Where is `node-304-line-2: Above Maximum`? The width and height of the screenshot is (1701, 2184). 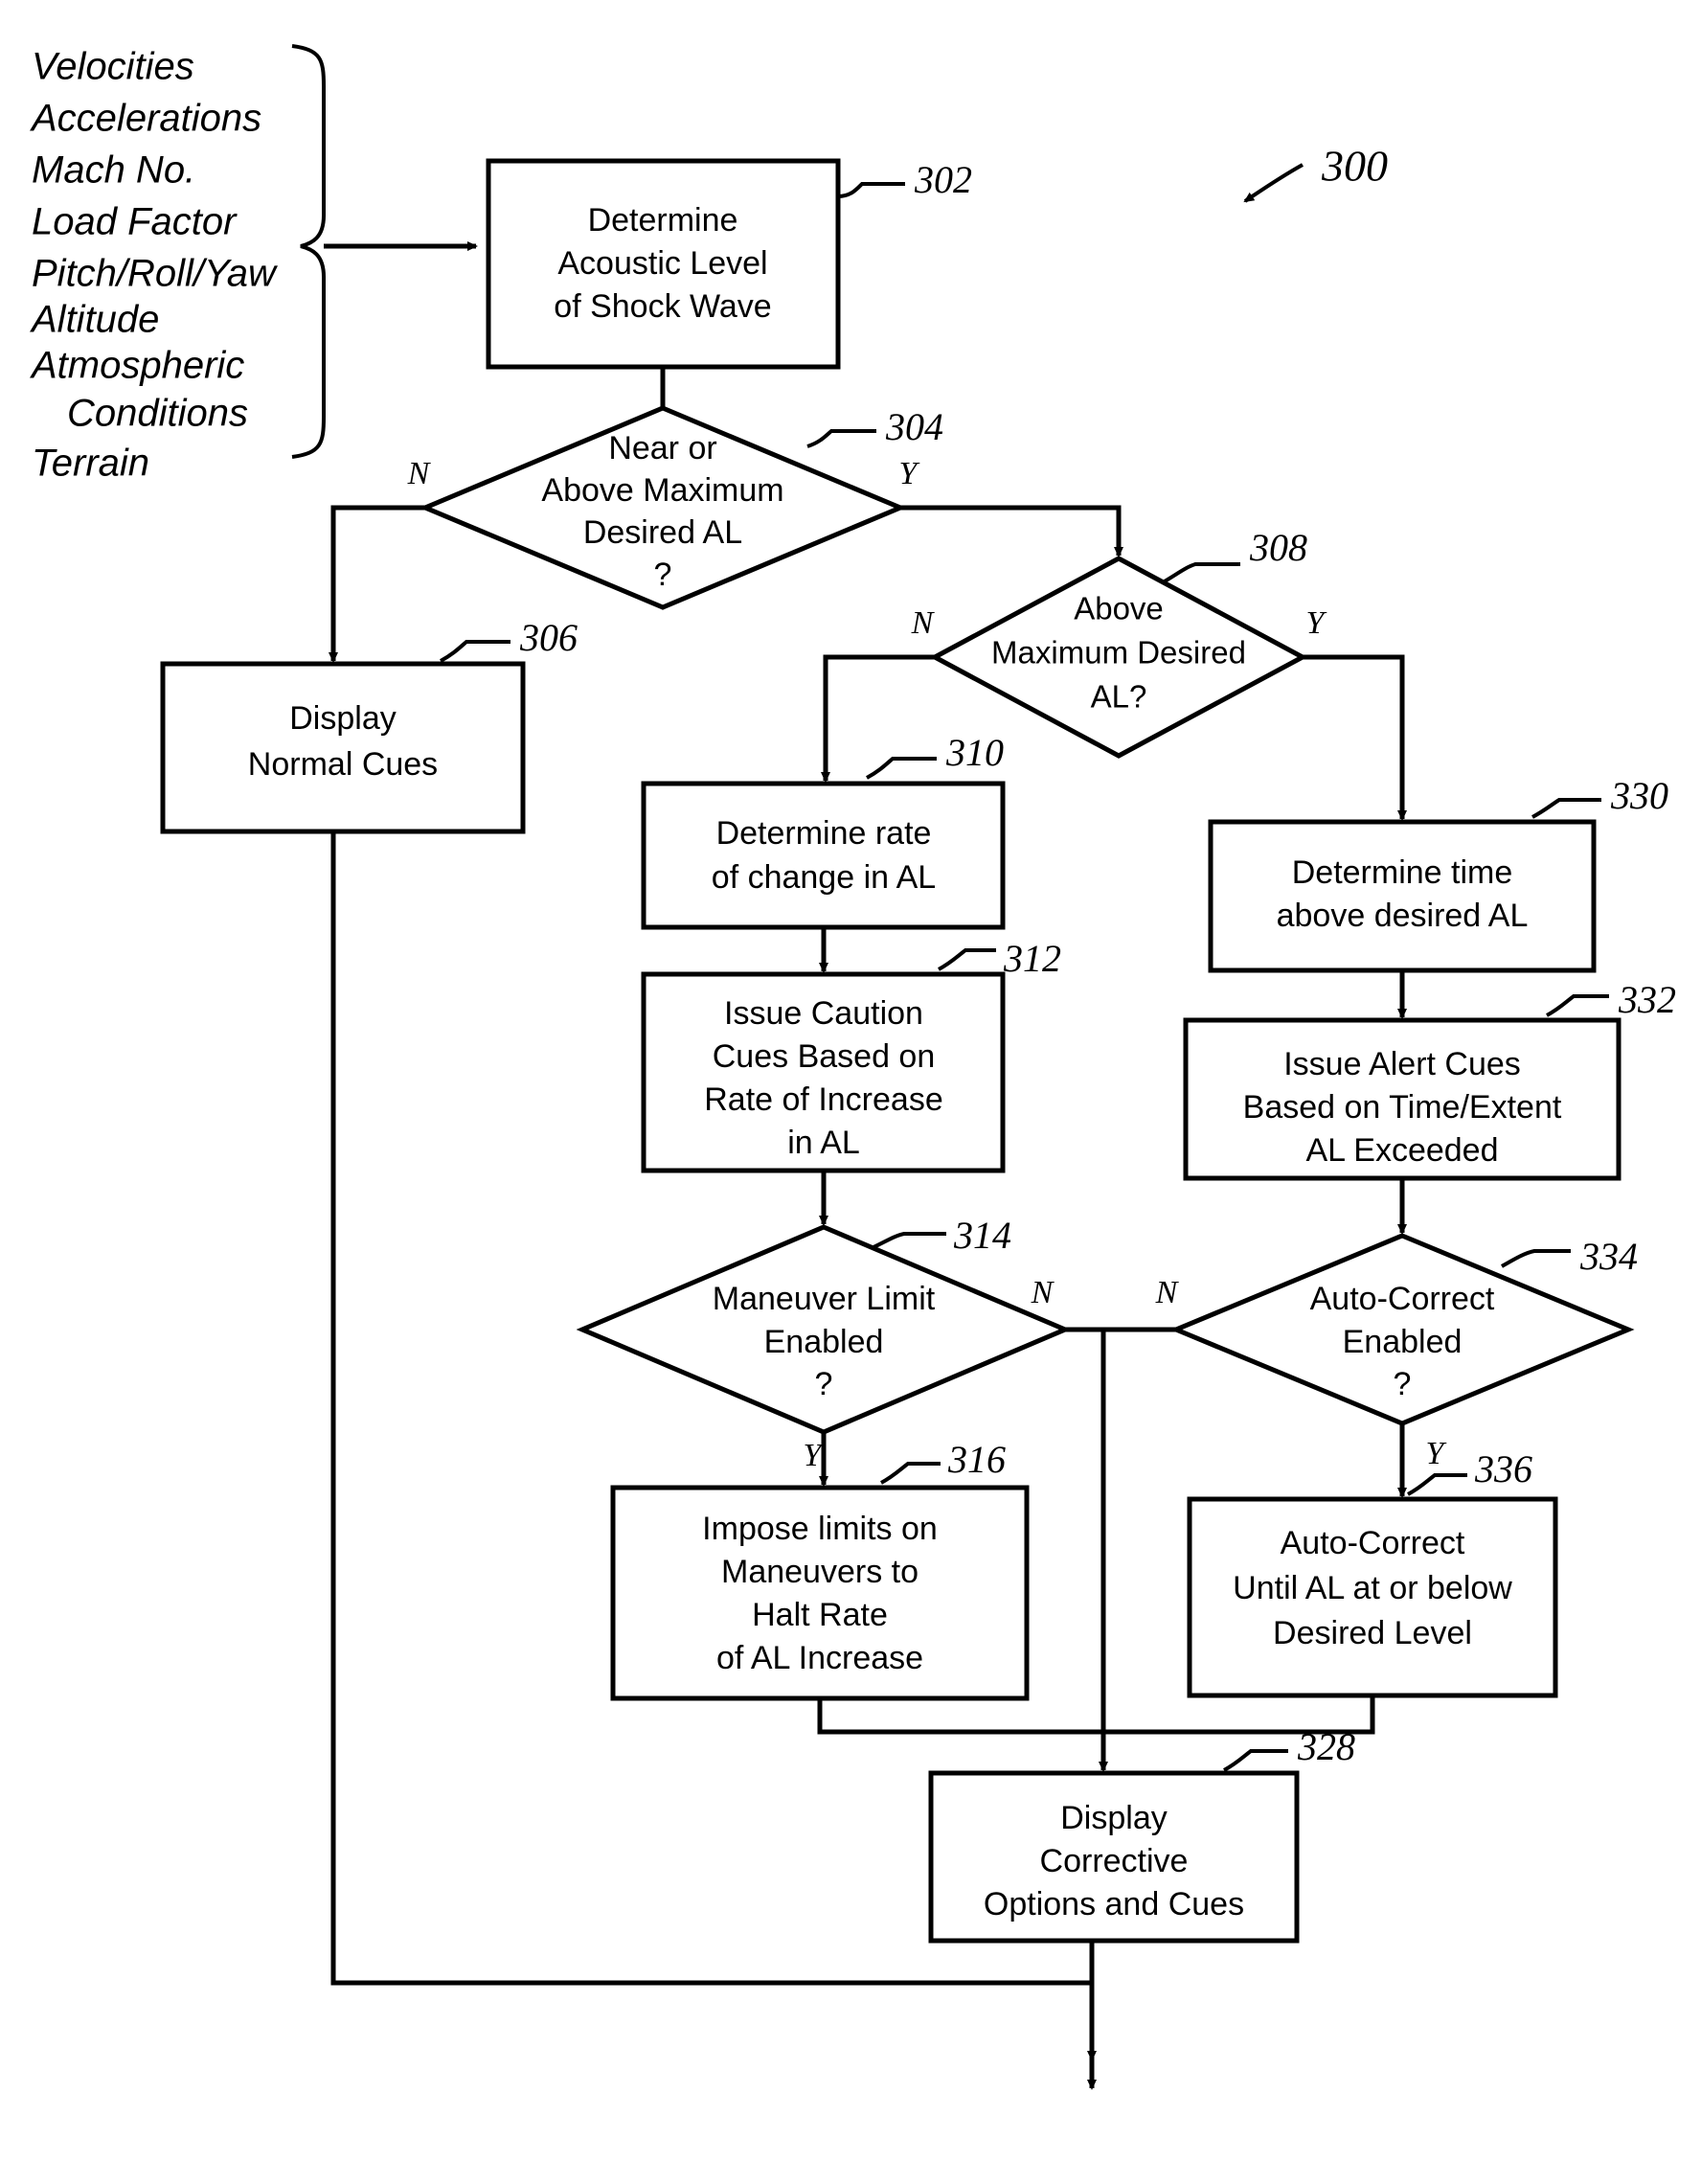 node-304-line-2: Above Maximum is located at coordinates (662, 490).